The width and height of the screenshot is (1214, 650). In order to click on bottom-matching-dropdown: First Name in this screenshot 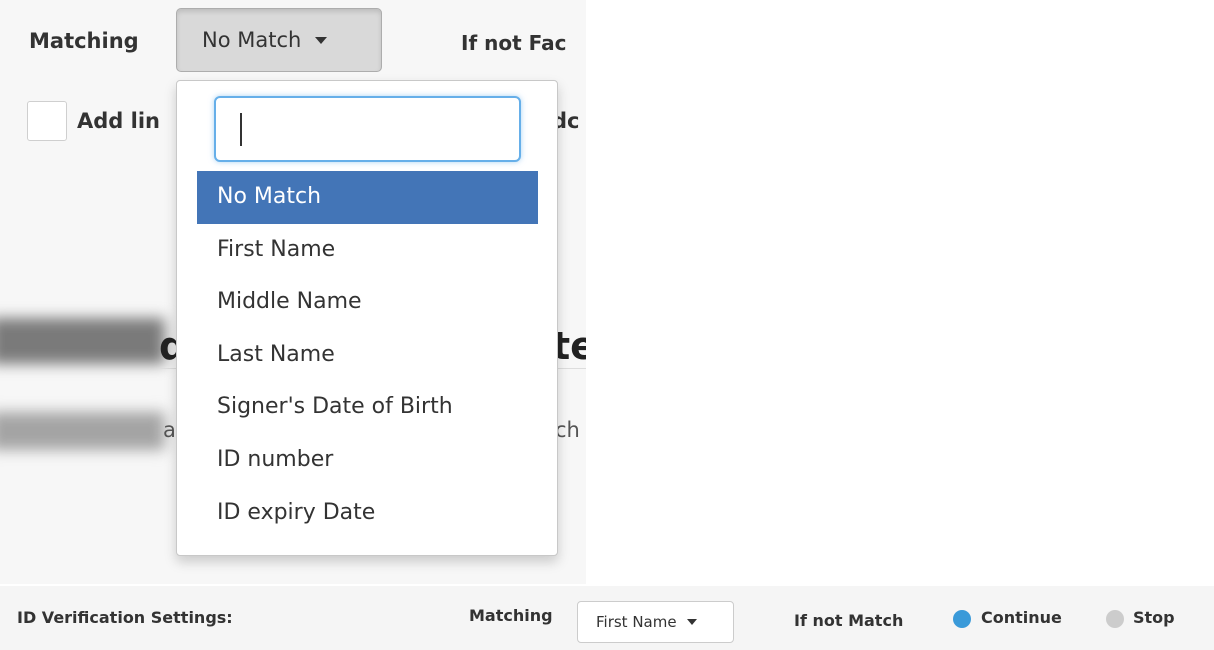, I will do `click(655, 622)`.